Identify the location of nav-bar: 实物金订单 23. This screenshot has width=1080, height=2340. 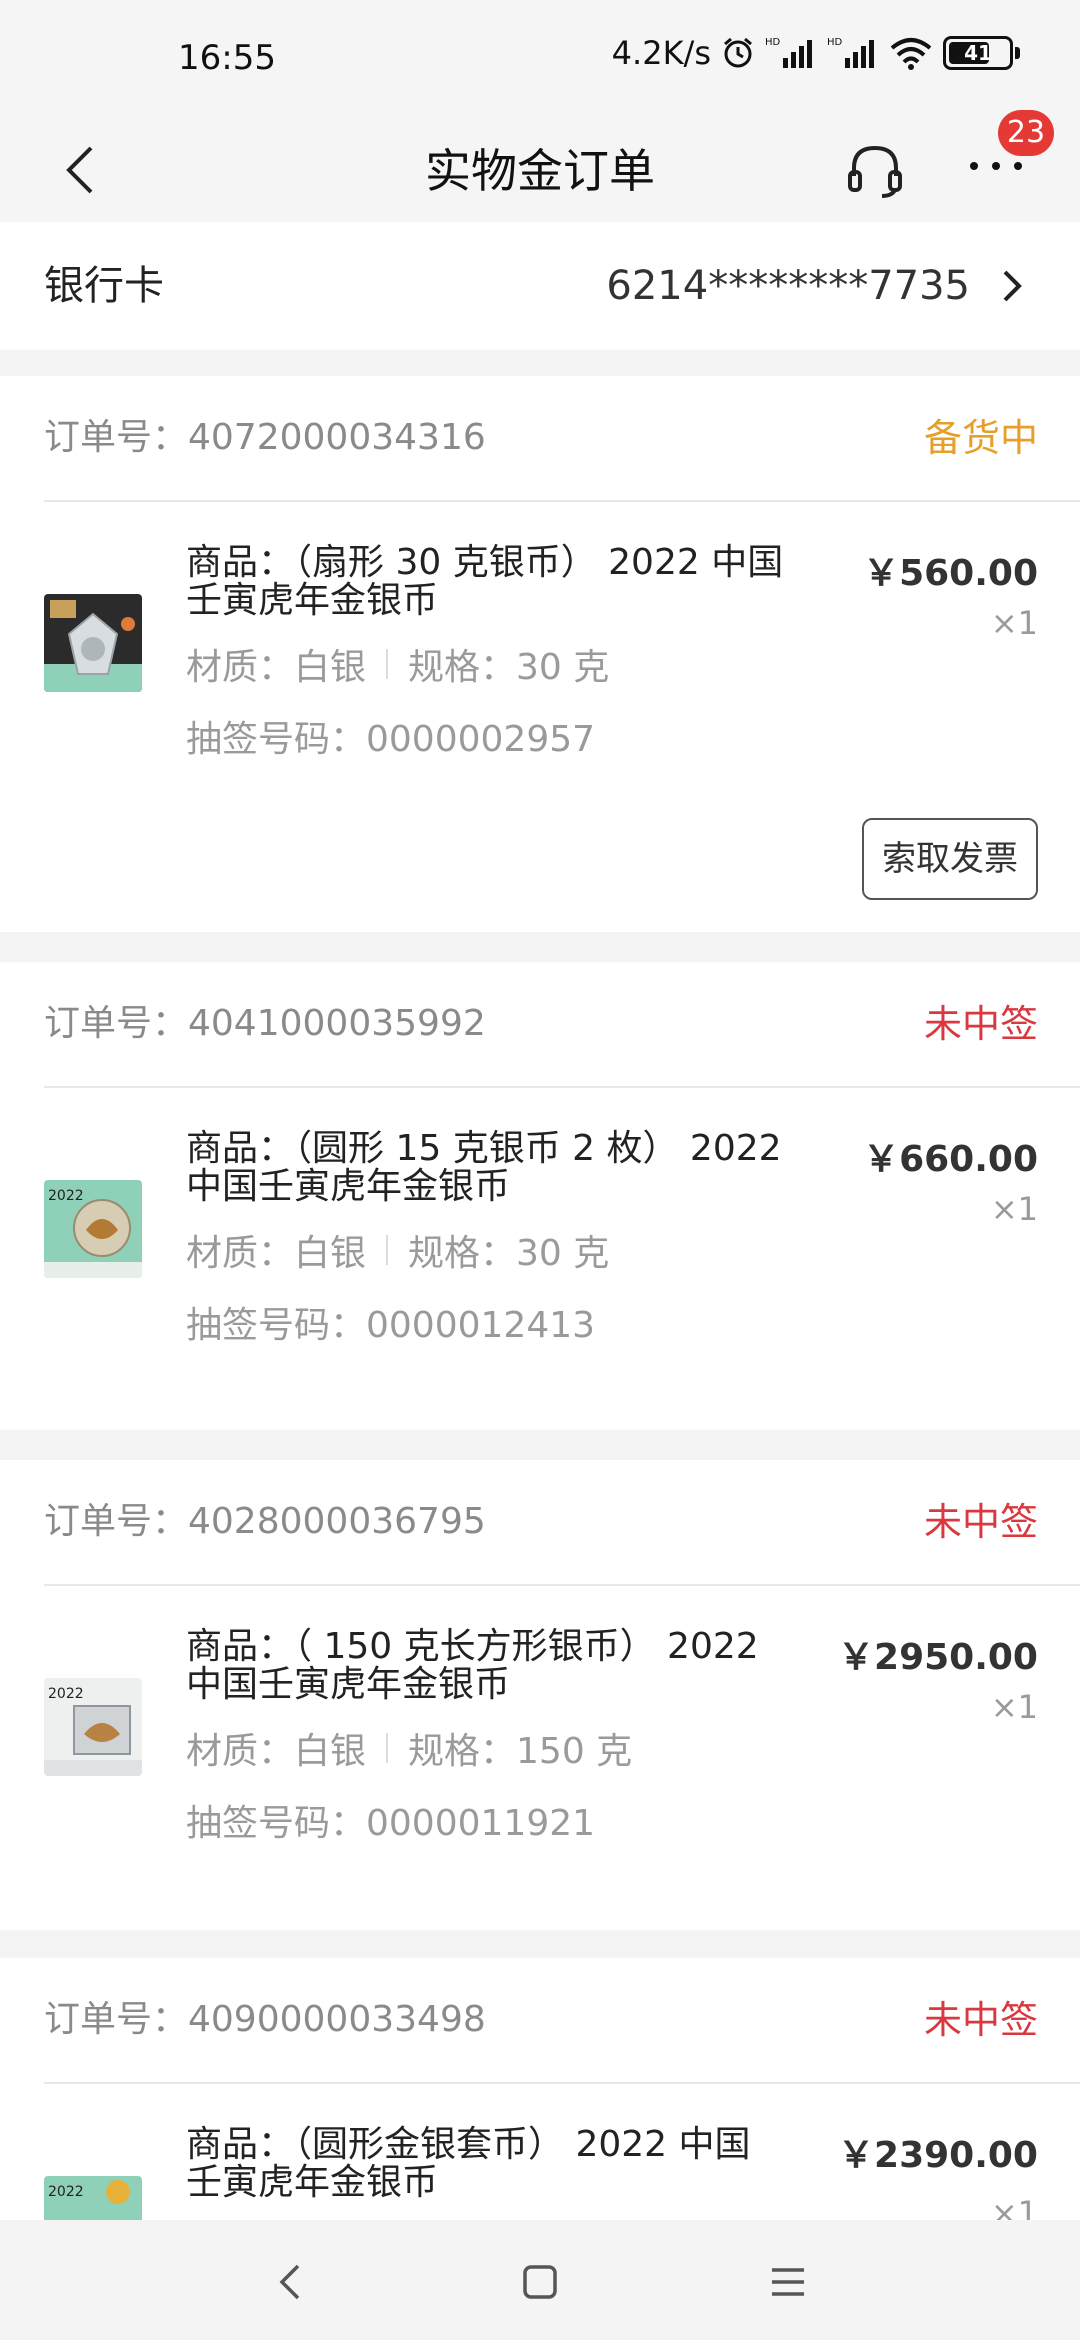
(540, 166).